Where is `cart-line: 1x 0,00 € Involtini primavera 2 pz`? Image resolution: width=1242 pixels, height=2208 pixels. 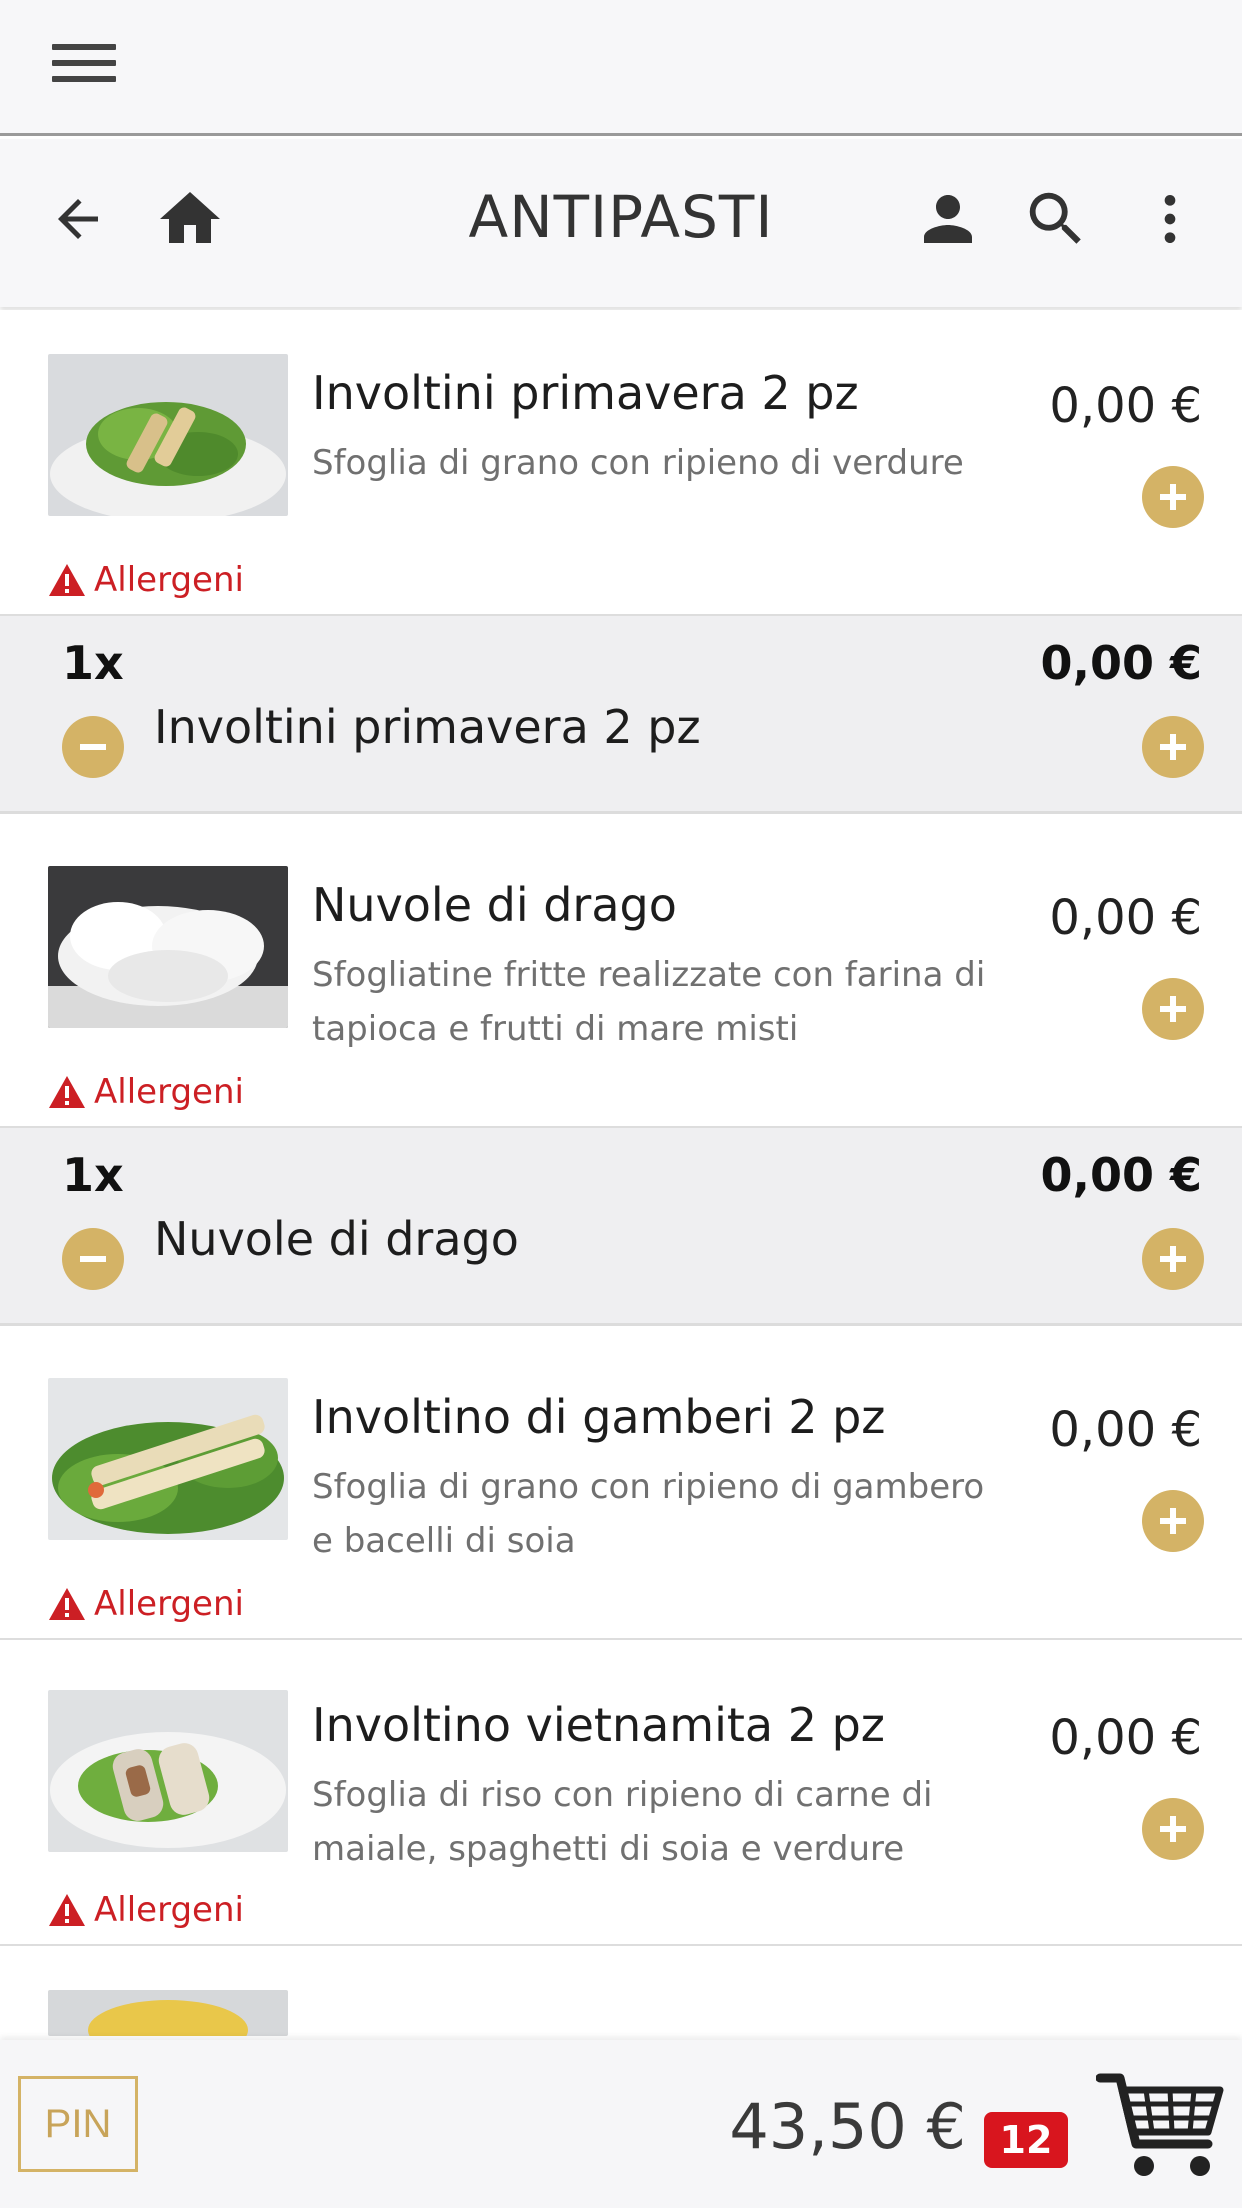 cart-line: 1x 0,00 € Involtini primavera 2 pz is located at coordinates (621, 715).